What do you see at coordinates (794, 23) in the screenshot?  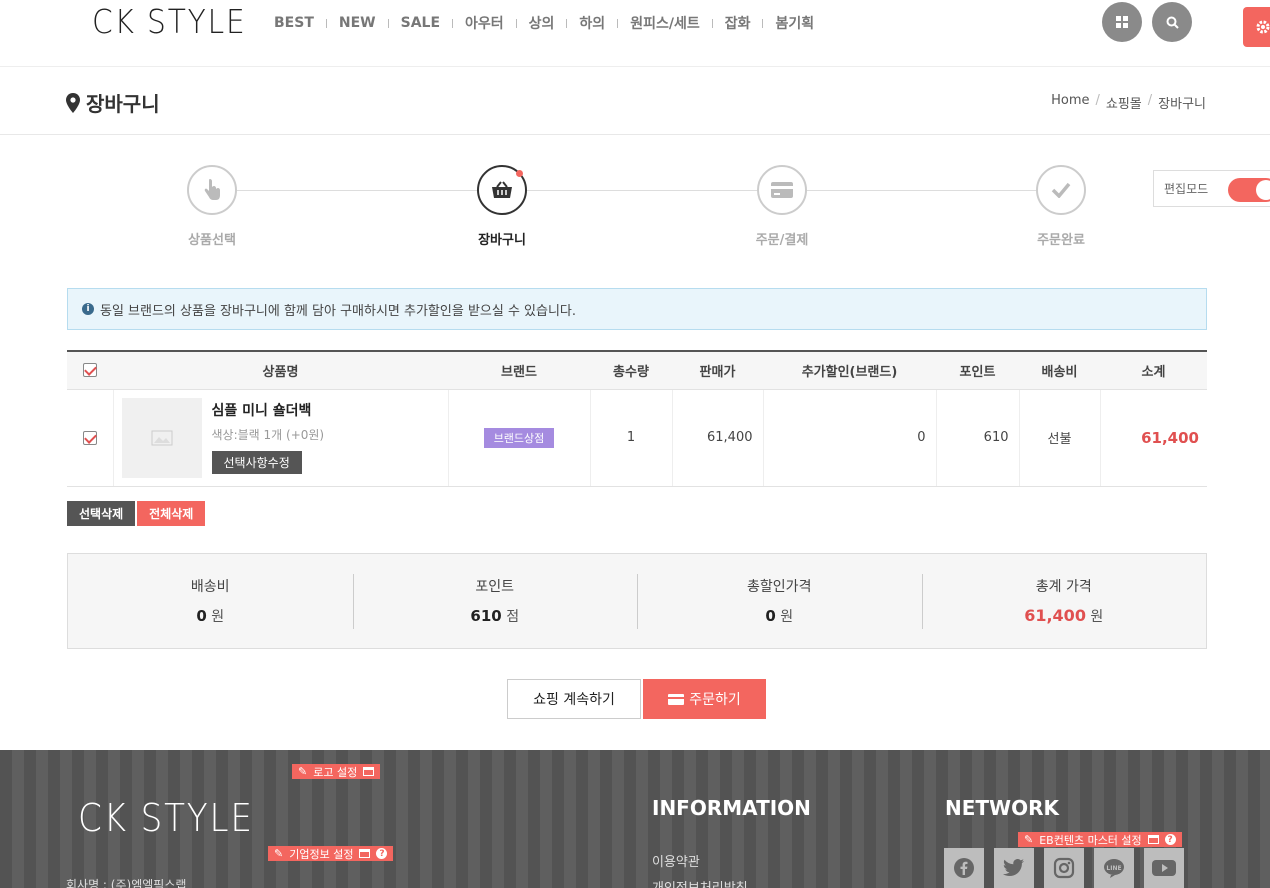 I see `nav-item-spring: 봄기획` at bounding box center [794, 23].